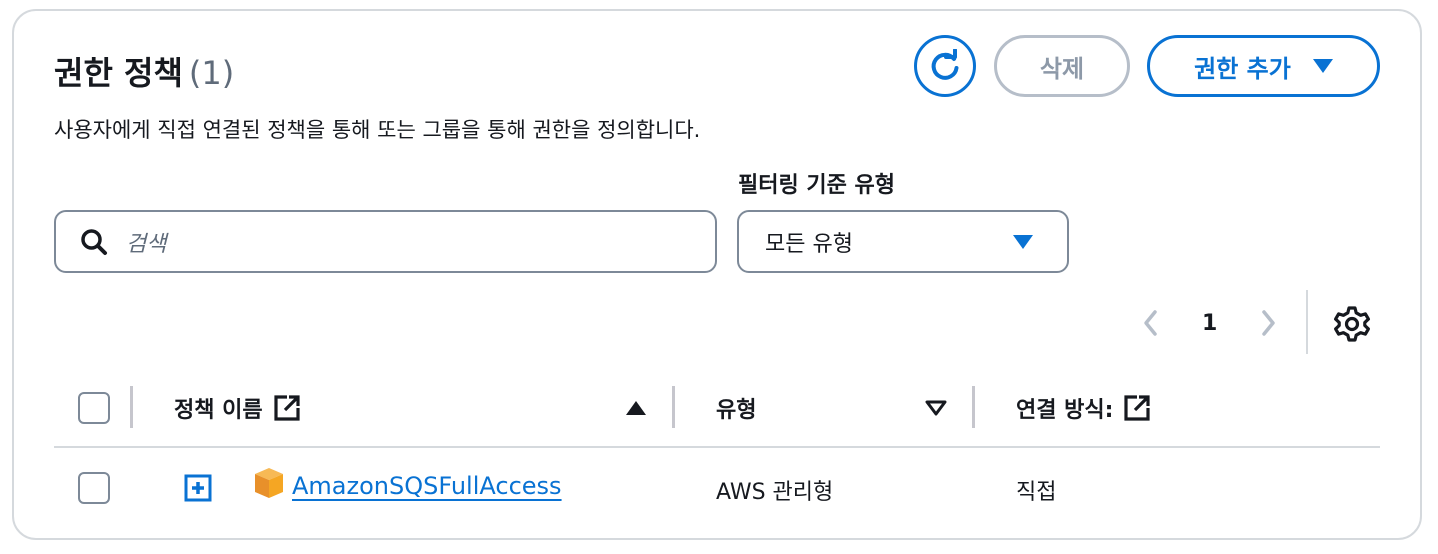 The width and height of the screenshot is (1438, 554). Describe the element at coordinates (1322, 66) in the screenshot. I see `caret-down-icon` at that location.